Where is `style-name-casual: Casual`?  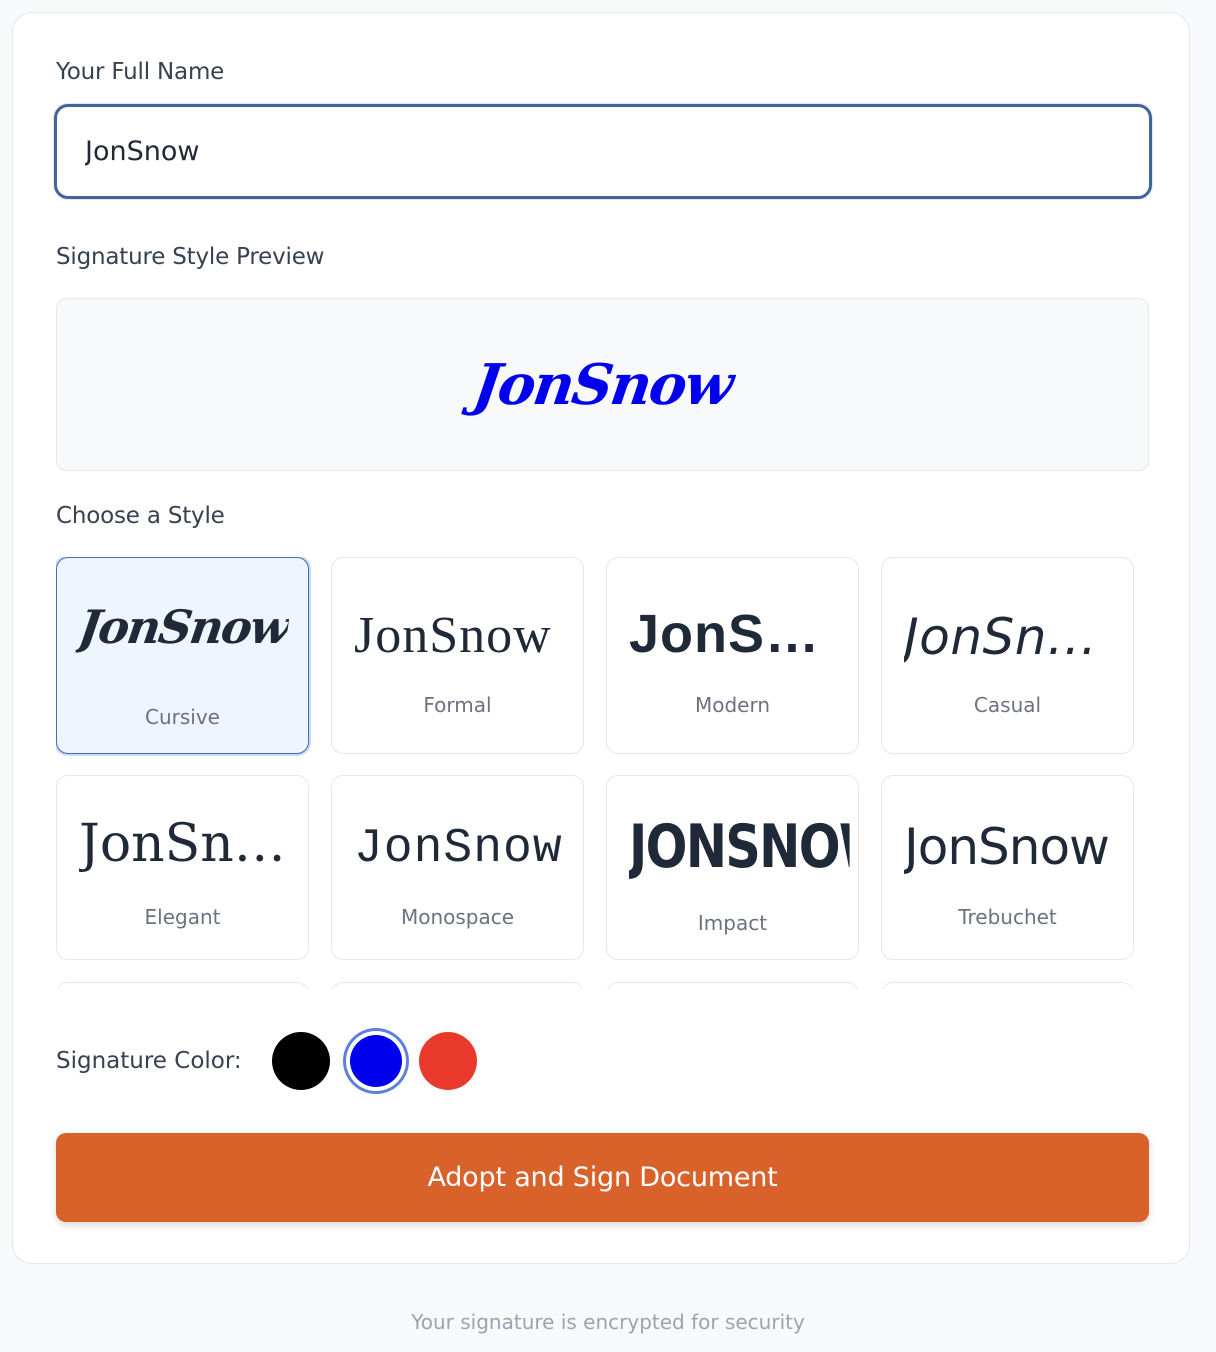 style-name-casual: Casual is located at coordinates (1007, 705).